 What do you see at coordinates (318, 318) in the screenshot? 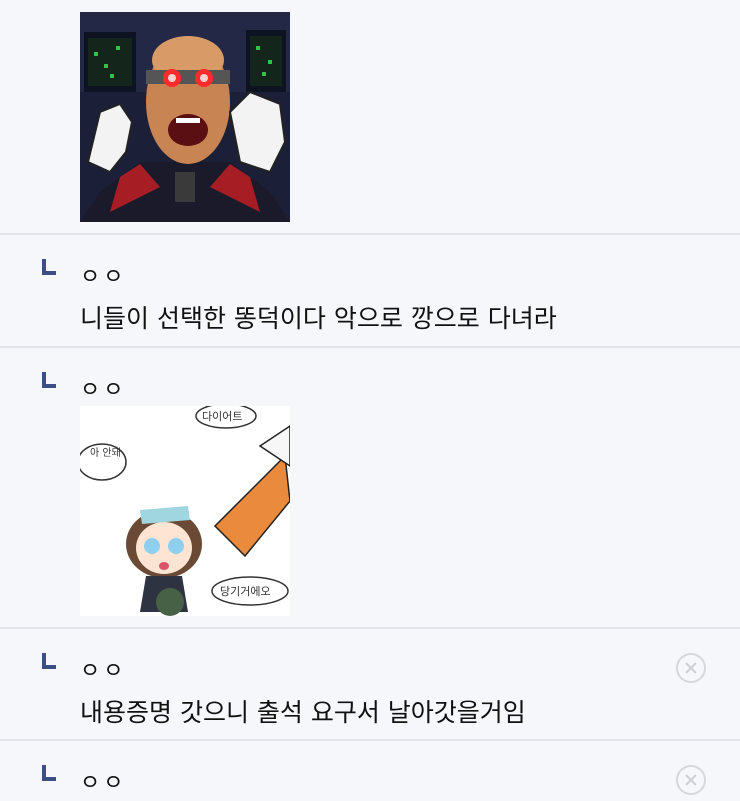
I see `comment-text: 니들이 선택한 똥덕이다 악으로 깡으로 다녀라` at bounding box center [318, 318].